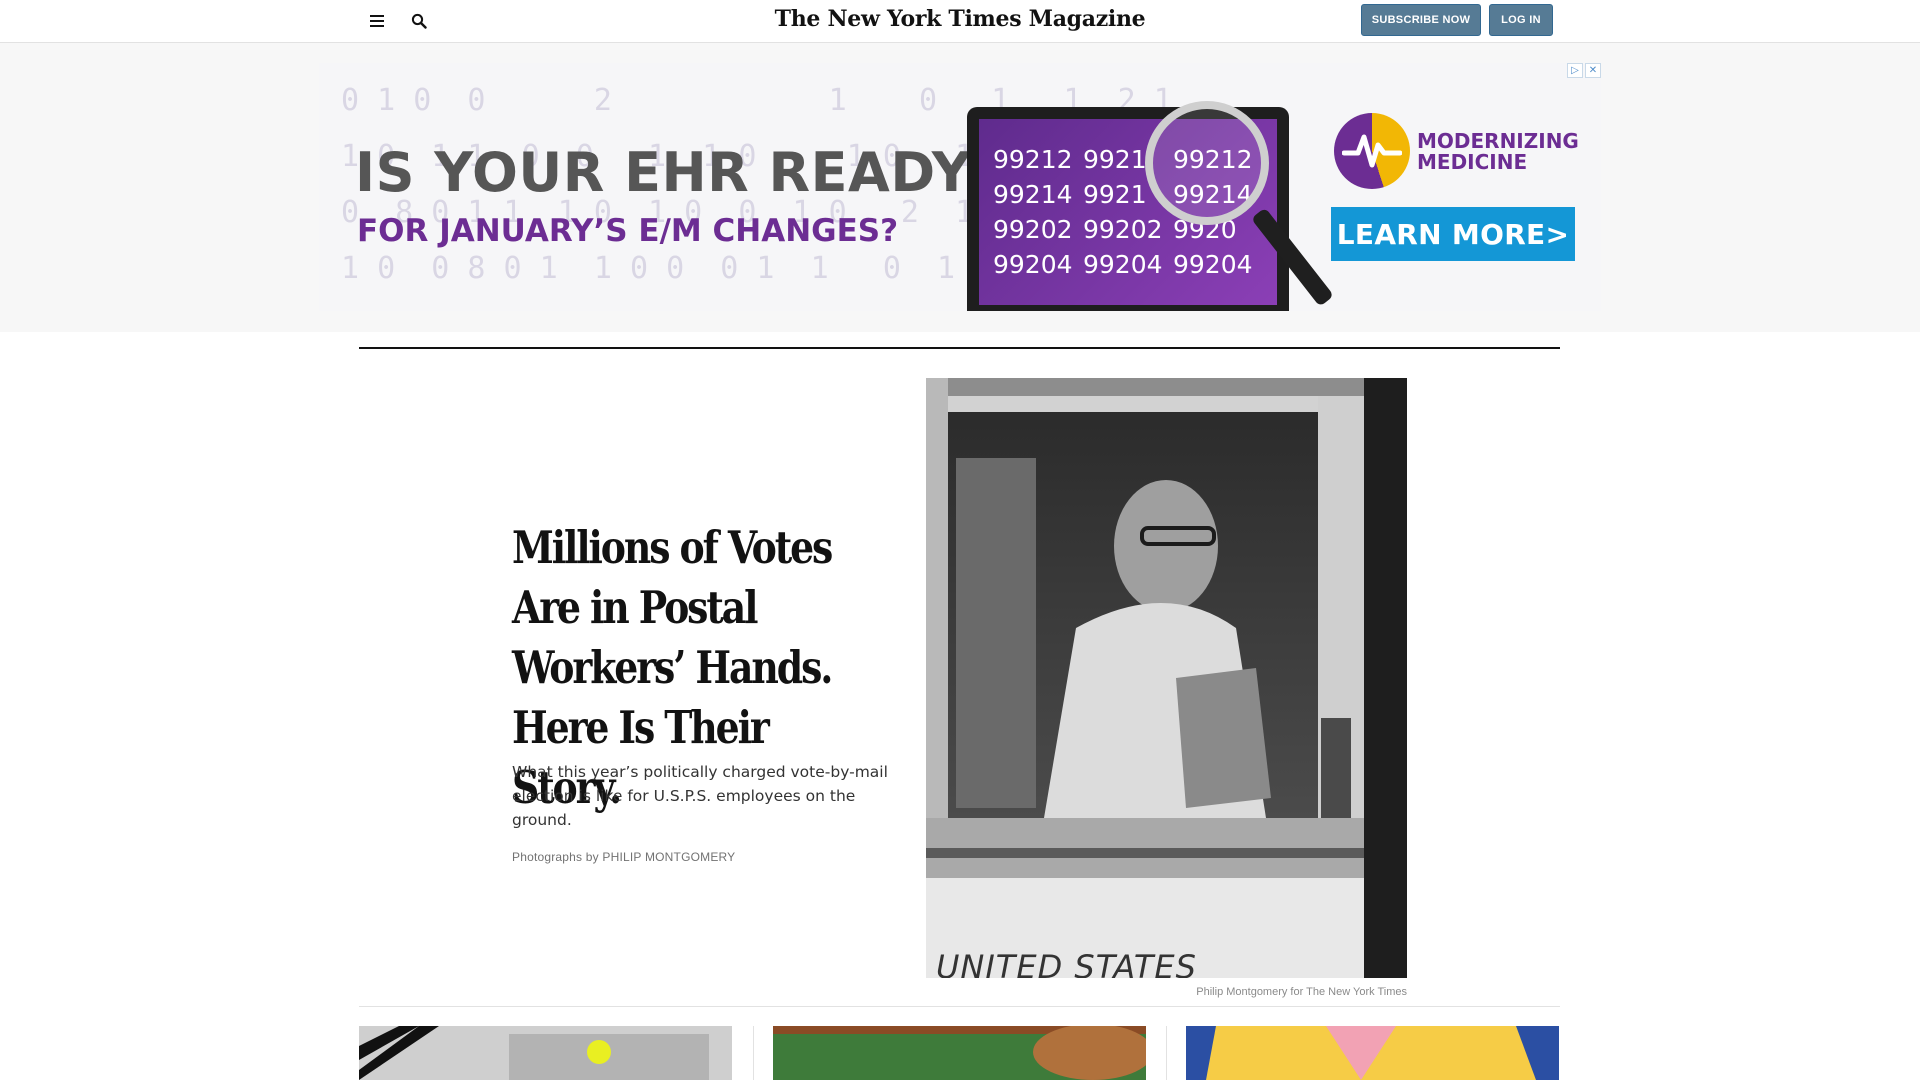 Image resolution: width=1920 pixels, height=1080 pixels. I want to click on ad-subheadline: FOR JANUARY’S E/M CHANGES?, so click(628, 231).